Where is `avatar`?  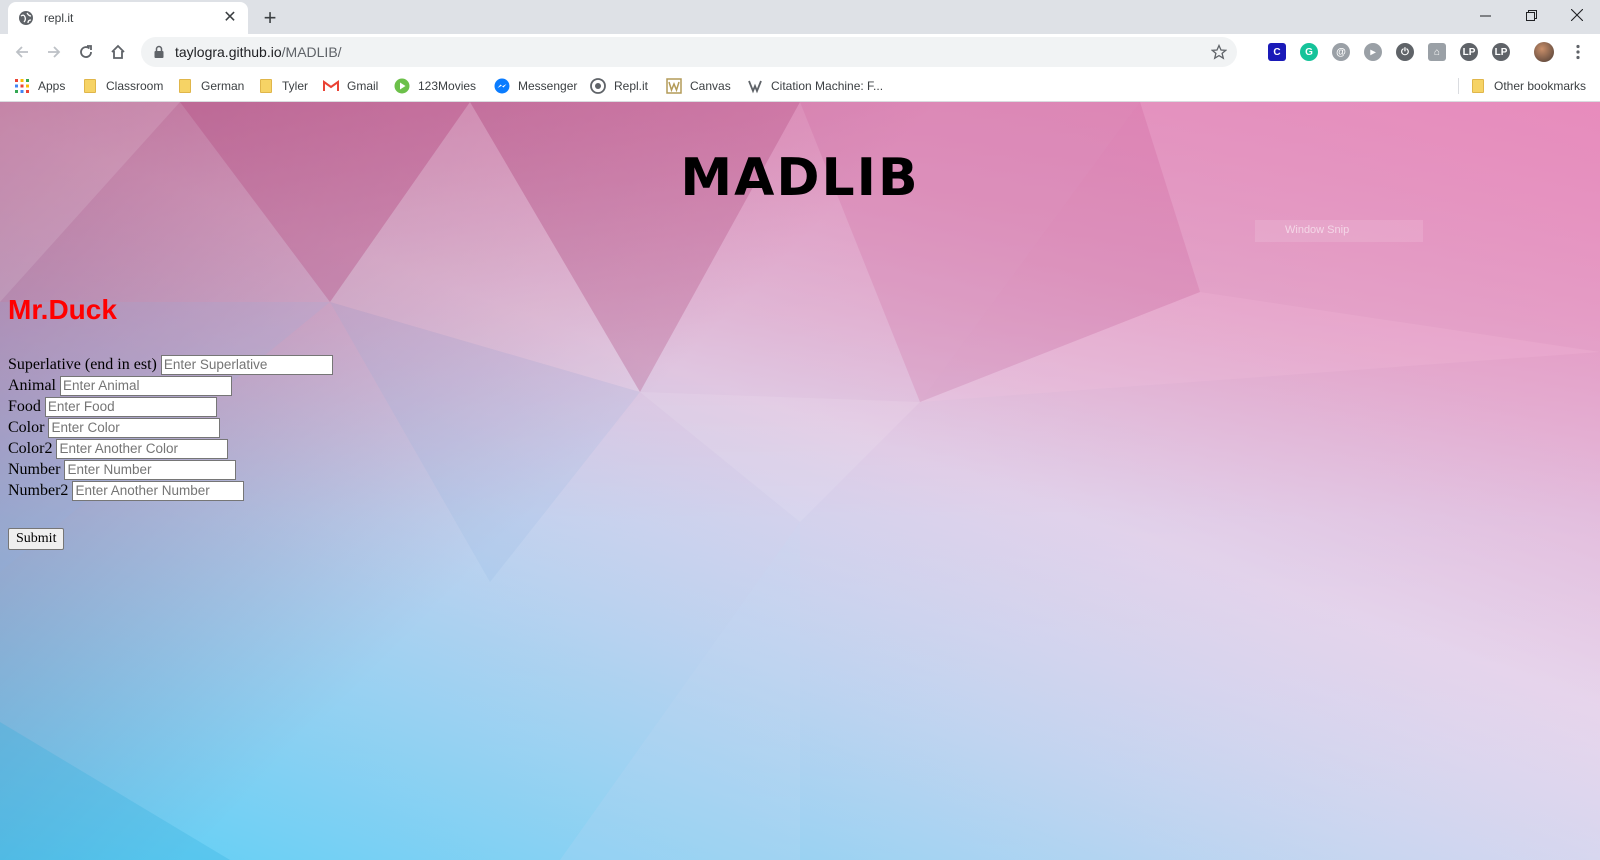
avatar is located at coordinates (1544, 52).